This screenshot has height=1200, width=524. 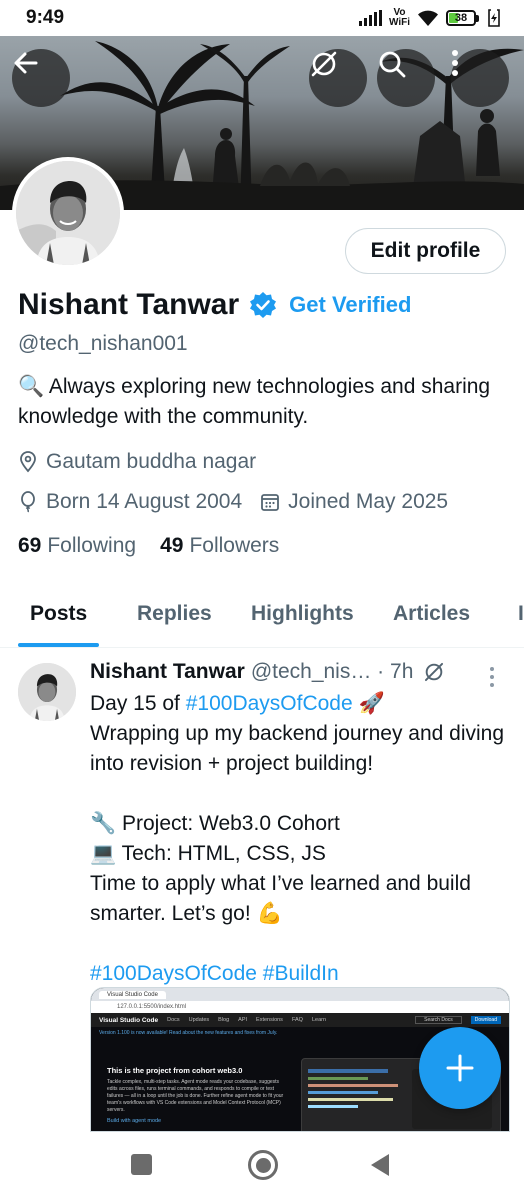 I want to click on balloon-icon, so click(x=28, y=502).